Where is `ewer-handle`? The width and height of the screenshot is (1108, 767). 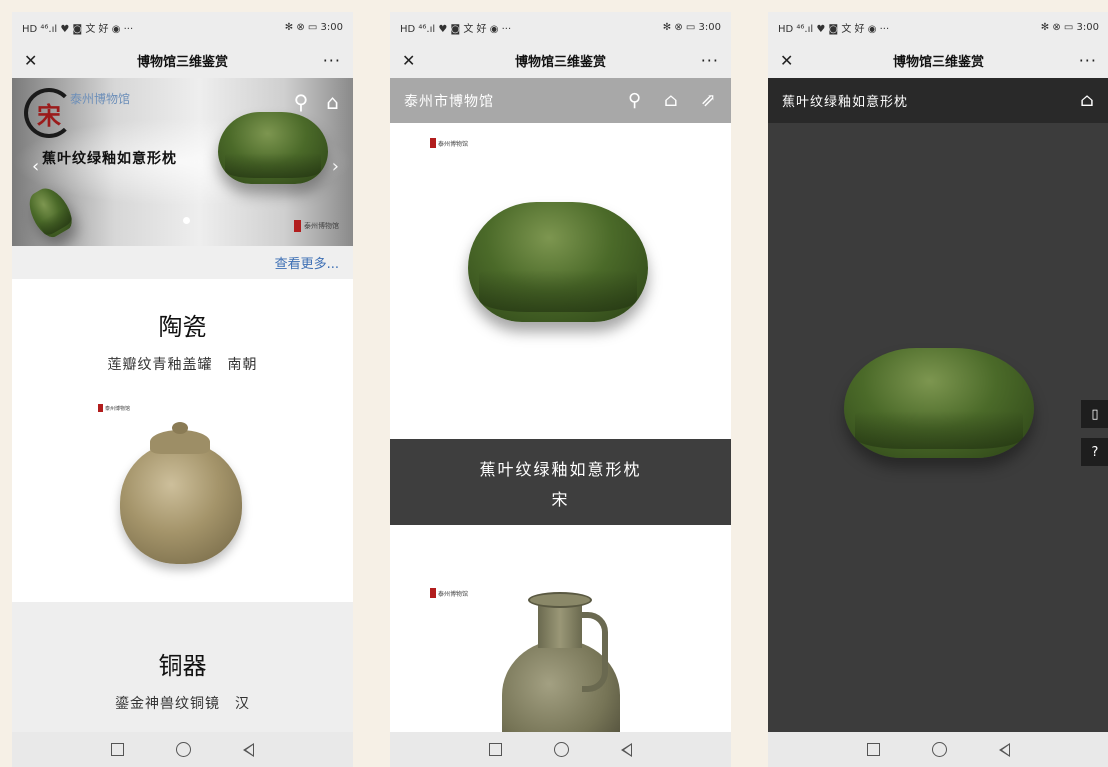
ewer-handle is located at coordinates (595, 652).